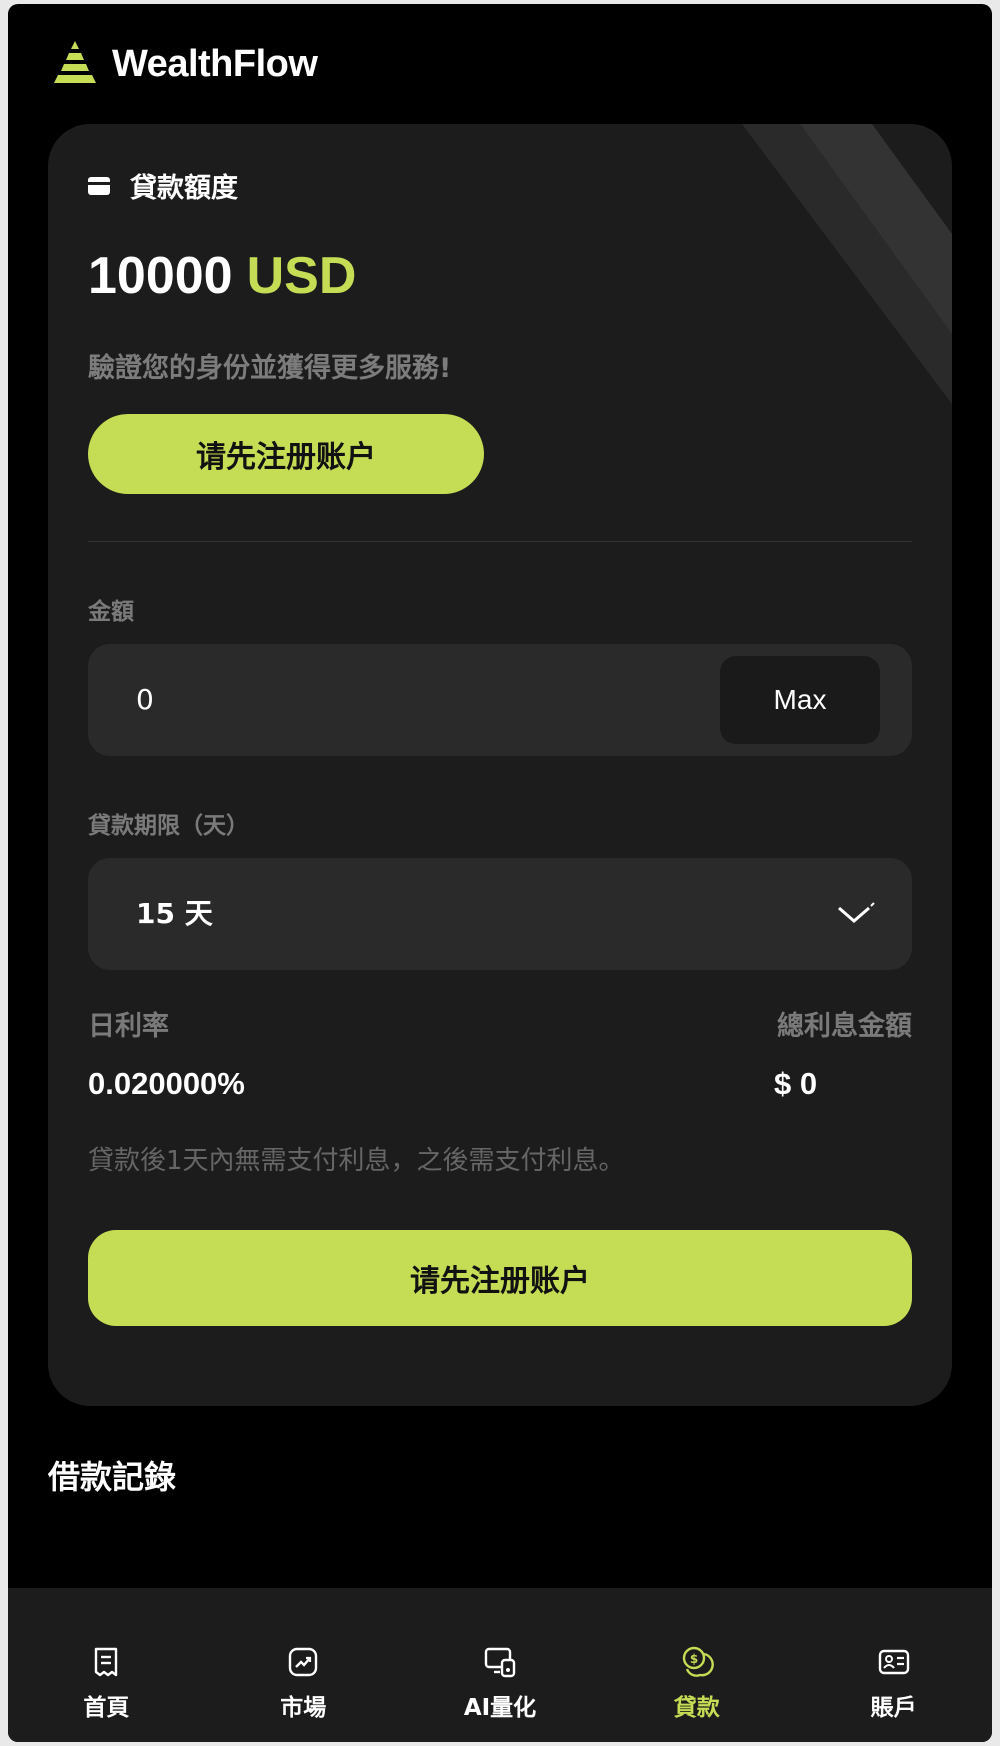  What do you see at coordinates (696, 1708) in the screenshot?
I see `nav-label: 貸款` at bounding box center [696, 1708].